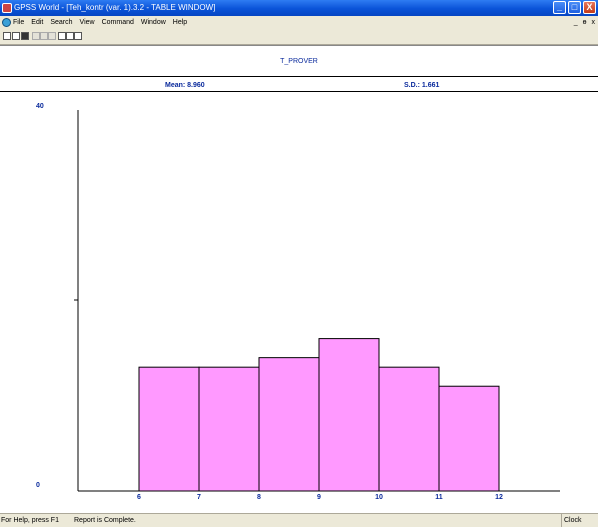 This screenshot has width=598, height=527. I want to click on x-tick-label-12: 12, so click(499, 497).